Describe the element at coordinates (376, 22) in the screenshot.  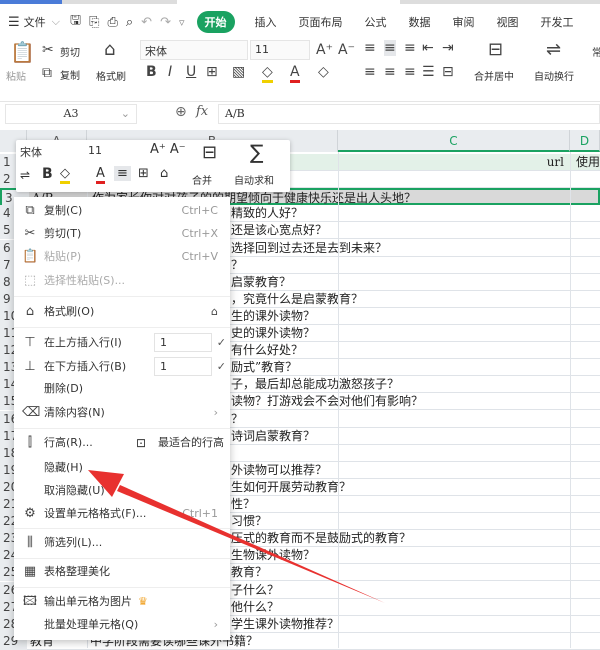
I see `tab-formula: 公式` at that location.